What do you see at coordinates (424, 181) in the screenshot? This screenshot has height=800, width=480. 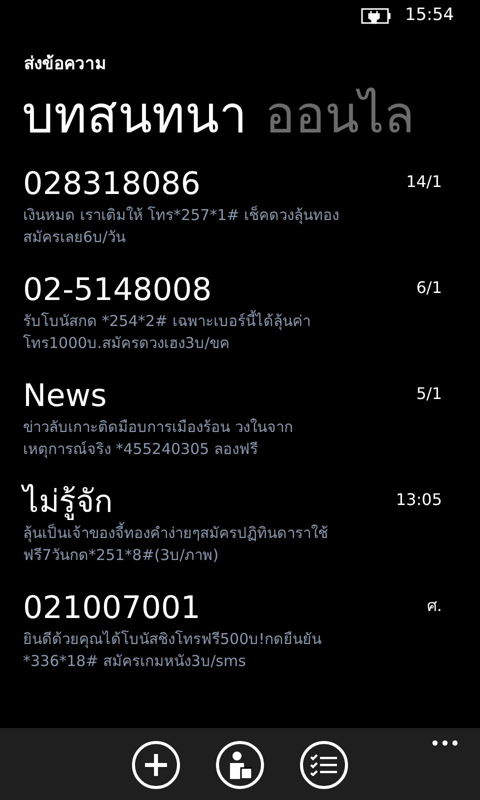 I see `message-time: 14/1` at bounding box center [424, 181].